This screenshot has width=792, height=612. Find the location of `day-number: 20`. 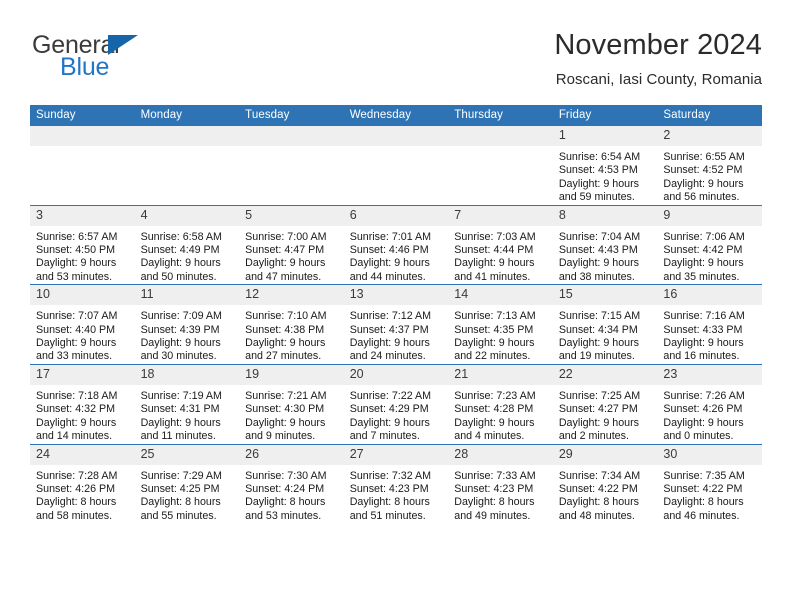

day-number: 20 is located at coordinates (396, 375).